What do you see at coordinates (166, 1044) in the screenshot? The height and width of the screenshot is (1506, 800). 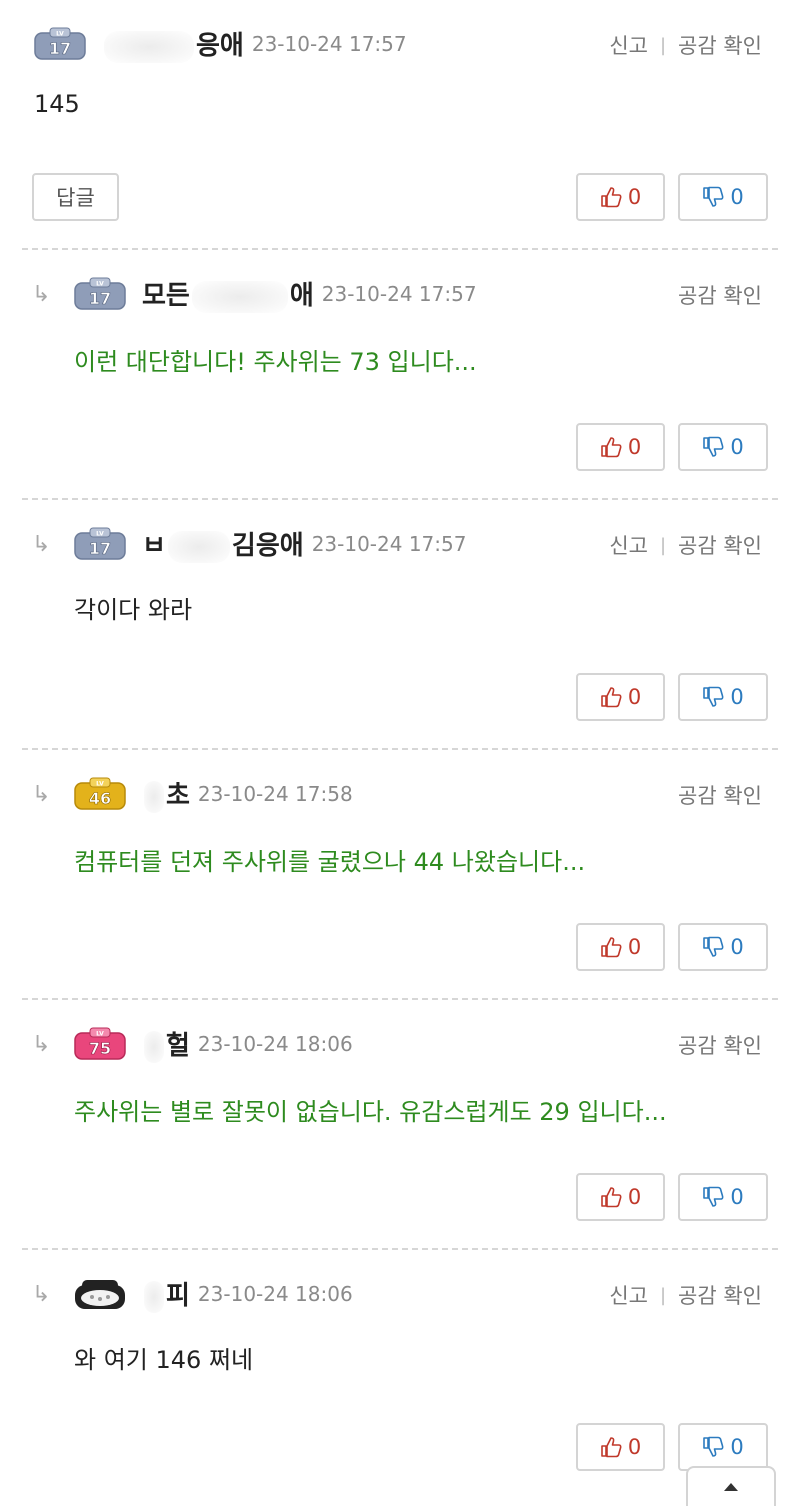 I see `nickname: 헐` at bounding box center [166, 1044].